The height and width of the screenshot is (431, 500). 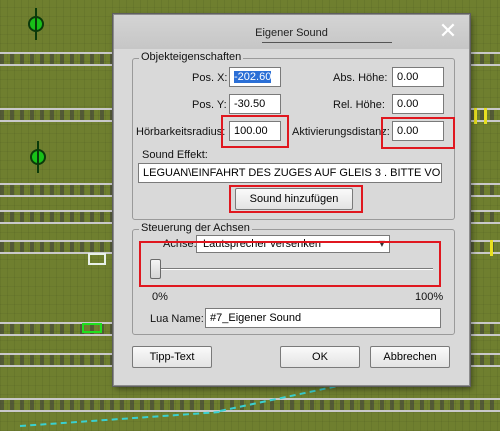 What do you see at coordinates (191, 57) in the screenshot?
I see `group-legend: Objekteigenschaften` at bounding box center [191, 57].